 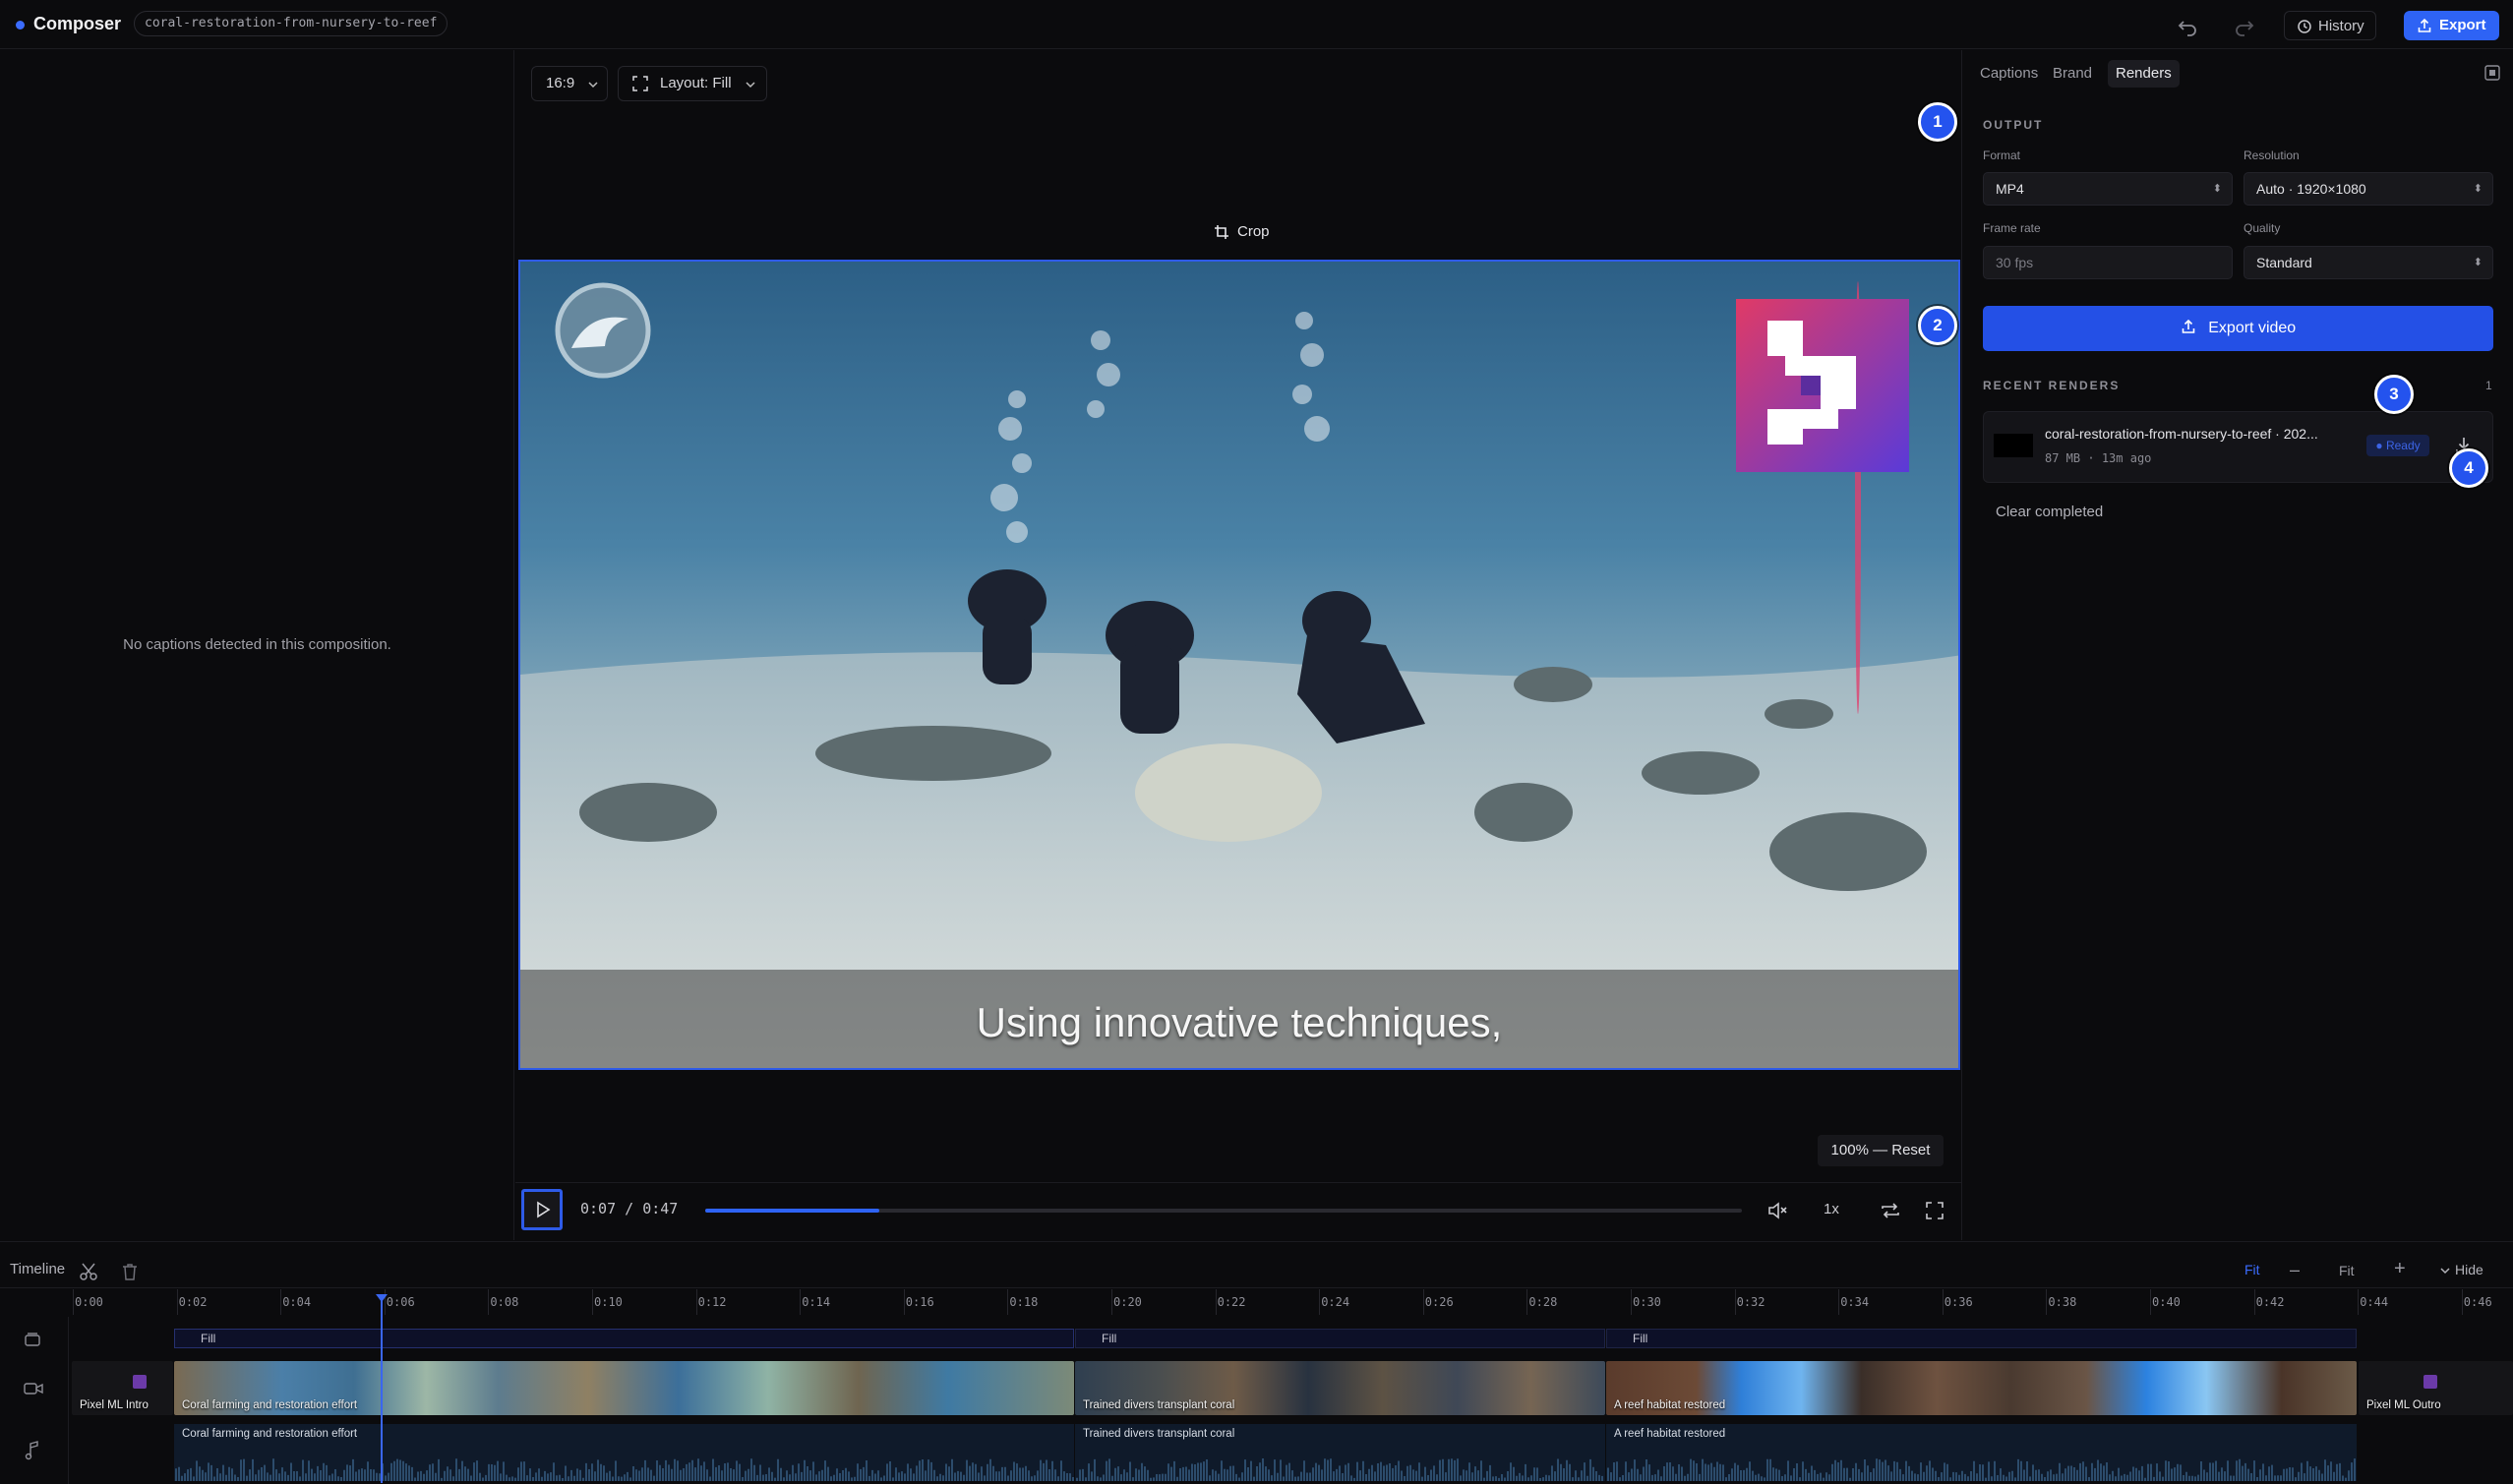 I want to click on ruler-tick-label: 0:26, so click(x=1439, y=1302).